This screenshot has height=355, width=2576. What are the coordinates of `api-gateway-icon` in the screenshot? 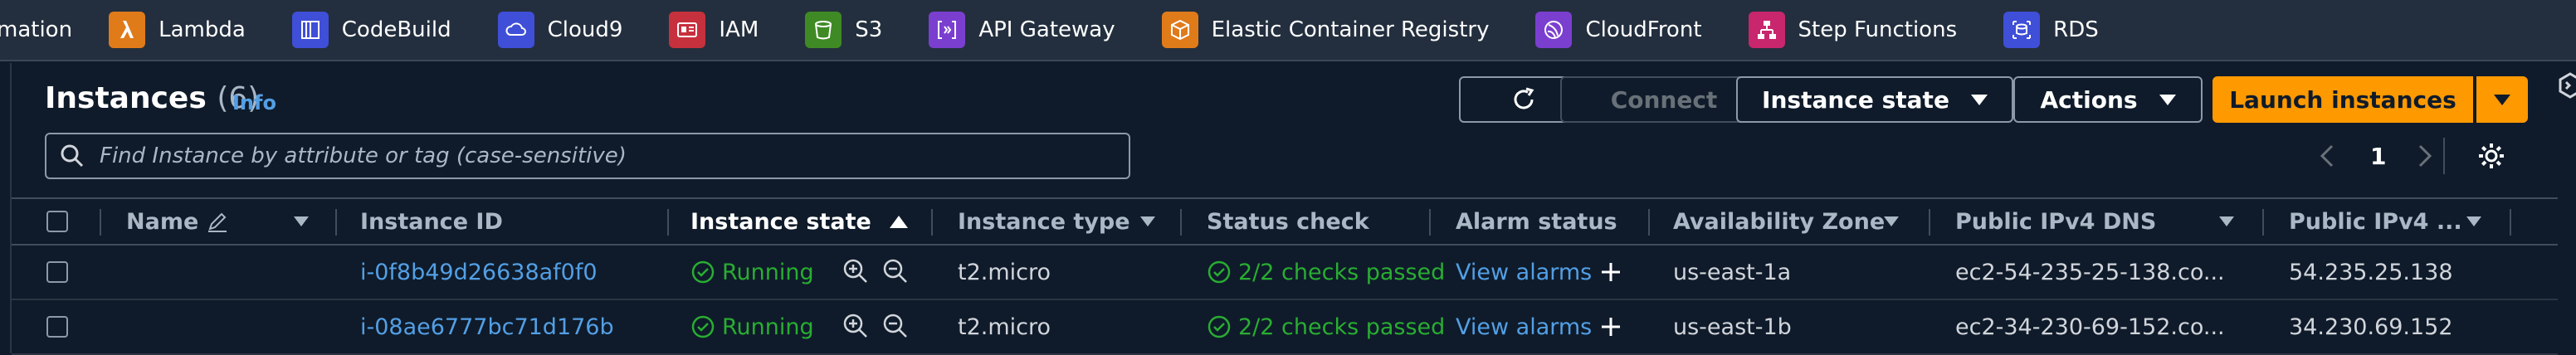 It's located at (948, 30).